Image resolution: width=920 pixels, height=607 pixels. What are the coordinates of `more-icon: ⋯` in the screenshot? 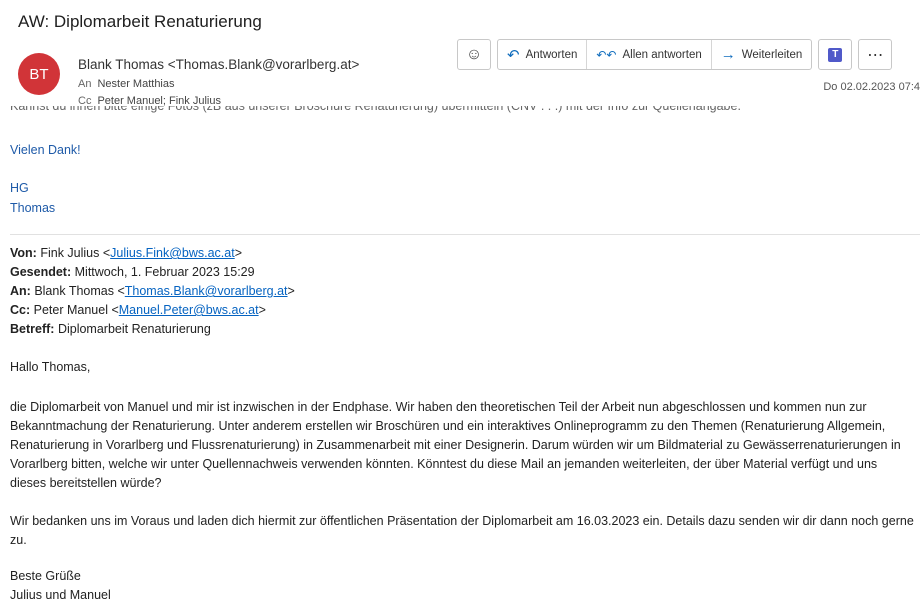 It's located at (875, 55).